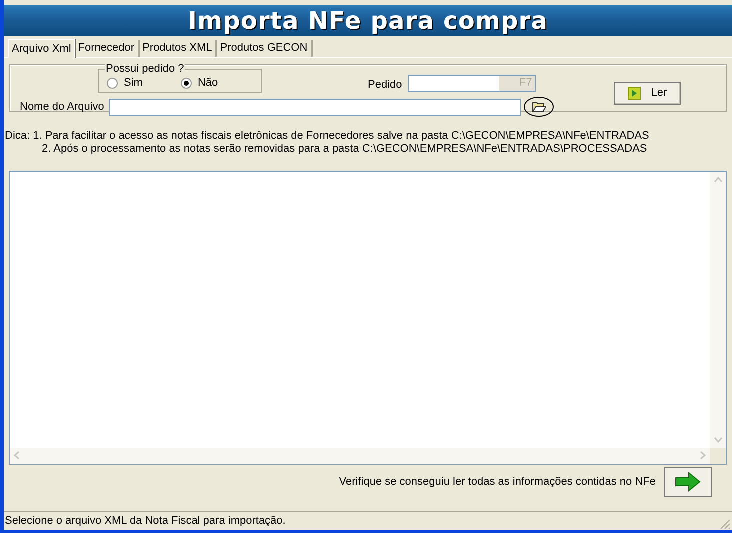 The width and height of the screenshot is (732, 533). Describe the element at coordinates (17, 455) in the screenshot. I see `scroll-left-icon` at that location.